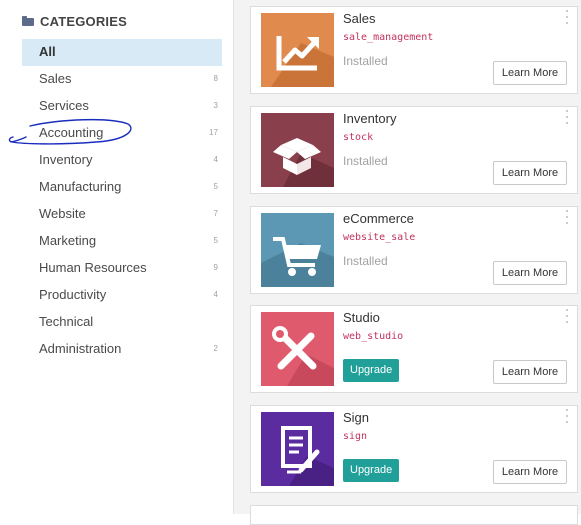 The image size is (581, 525). I want to click on category-label: Human Resources, so click(93, 267).